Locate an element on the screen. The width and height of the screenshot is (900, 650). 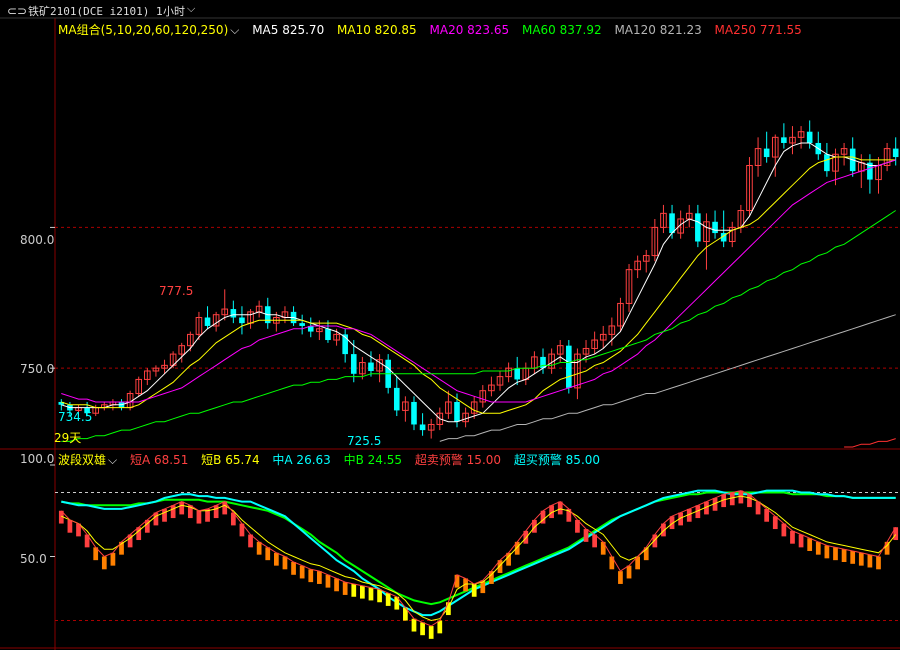
mid-a-legend: 中A 26.63 is located at coordinates (301, 460).